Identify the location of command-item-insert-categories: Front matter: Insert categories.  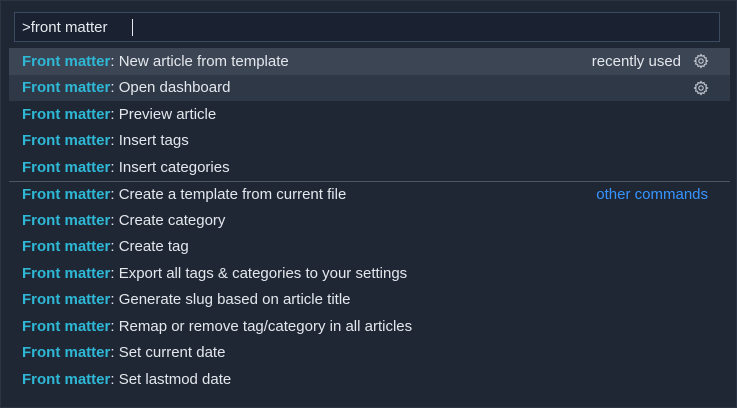
(369, 167).